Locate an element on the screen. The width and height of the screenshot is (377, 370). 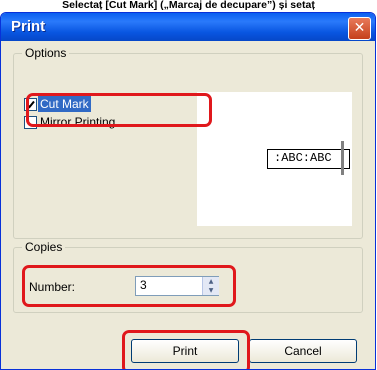
print-button: Print is located at coordinates (185, 351).